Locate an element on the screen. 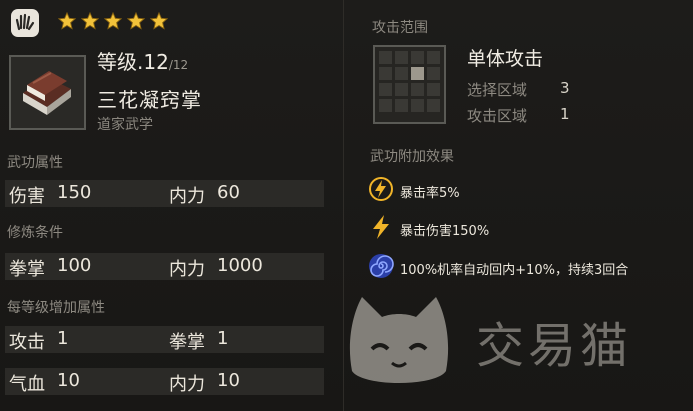  skill-name: 三花凝窍掌 is located at coordinates (149, 100).